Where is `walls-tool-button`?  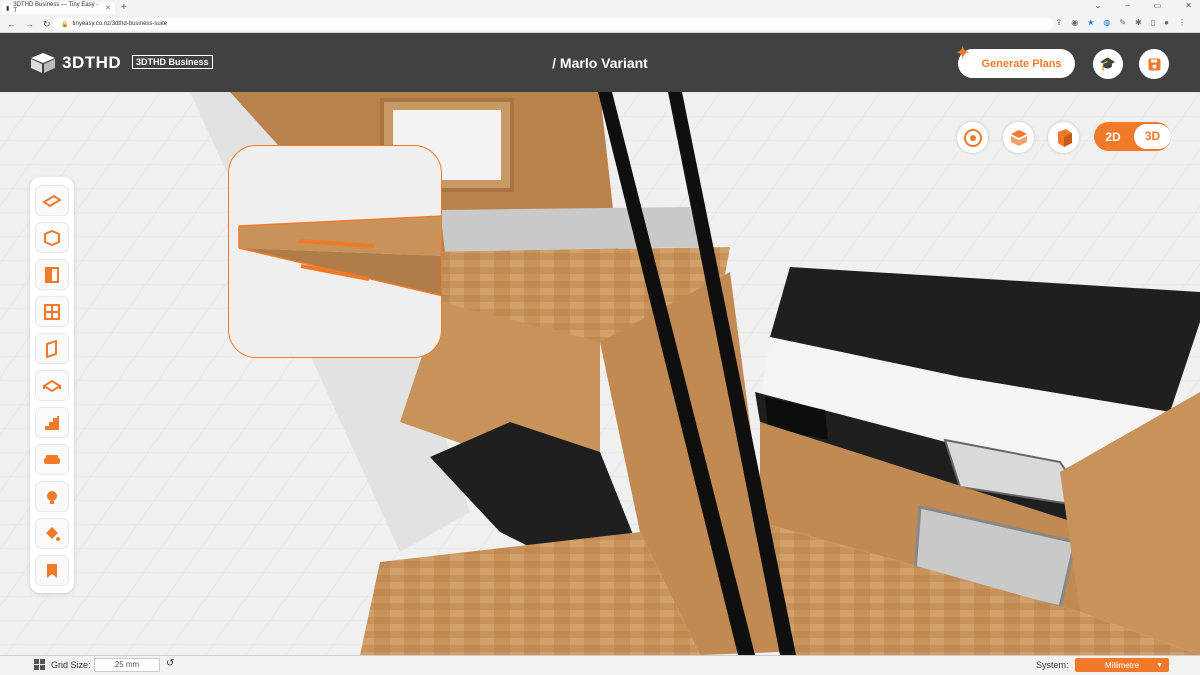
walls-tool-button is located at coordinates (52, 237).